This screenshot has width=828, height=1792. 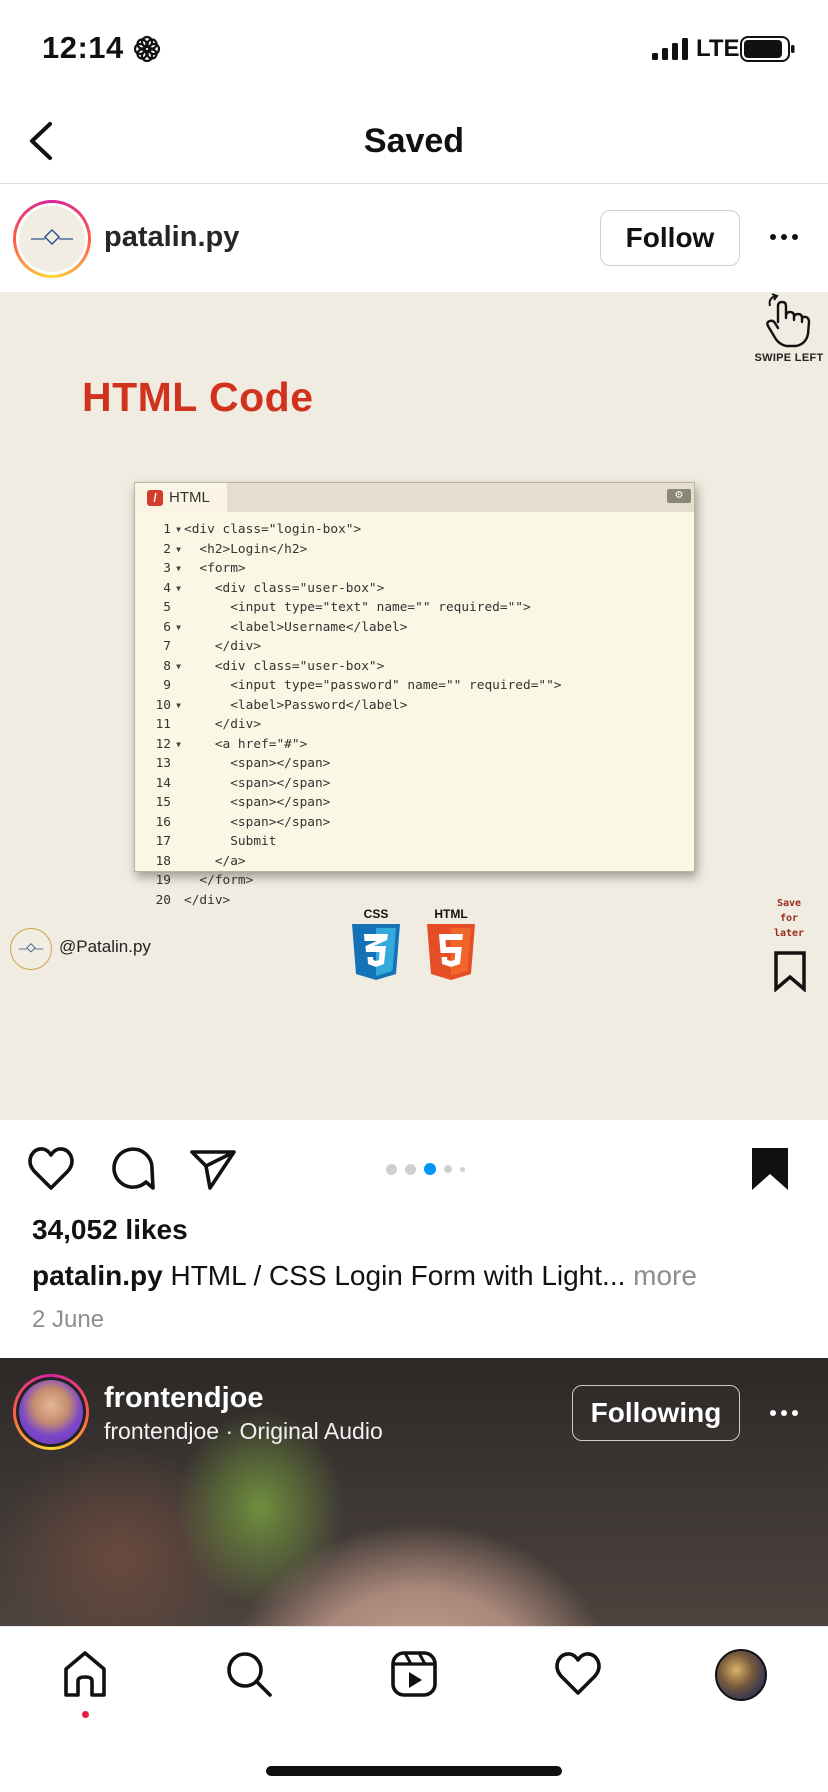 What do you see at coordinates (171, 237) in the screenshot?
I see `post-username: patalin.py` at bounding box center [171, 237].